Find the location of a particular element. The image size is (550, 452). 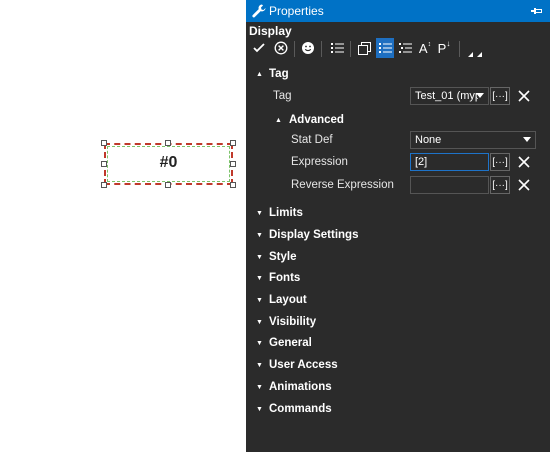

category-label: Animations is located at coordinates (300, 387).